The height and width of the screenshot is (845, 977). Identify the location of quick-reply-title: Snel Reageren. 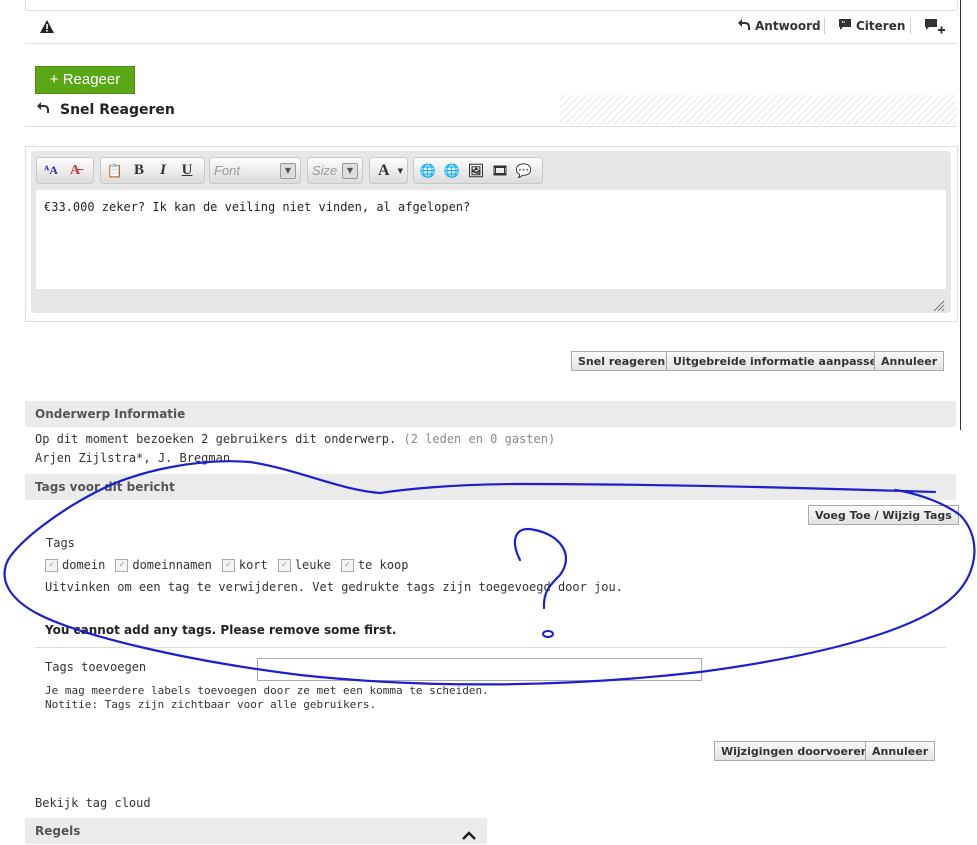
(117, 109).